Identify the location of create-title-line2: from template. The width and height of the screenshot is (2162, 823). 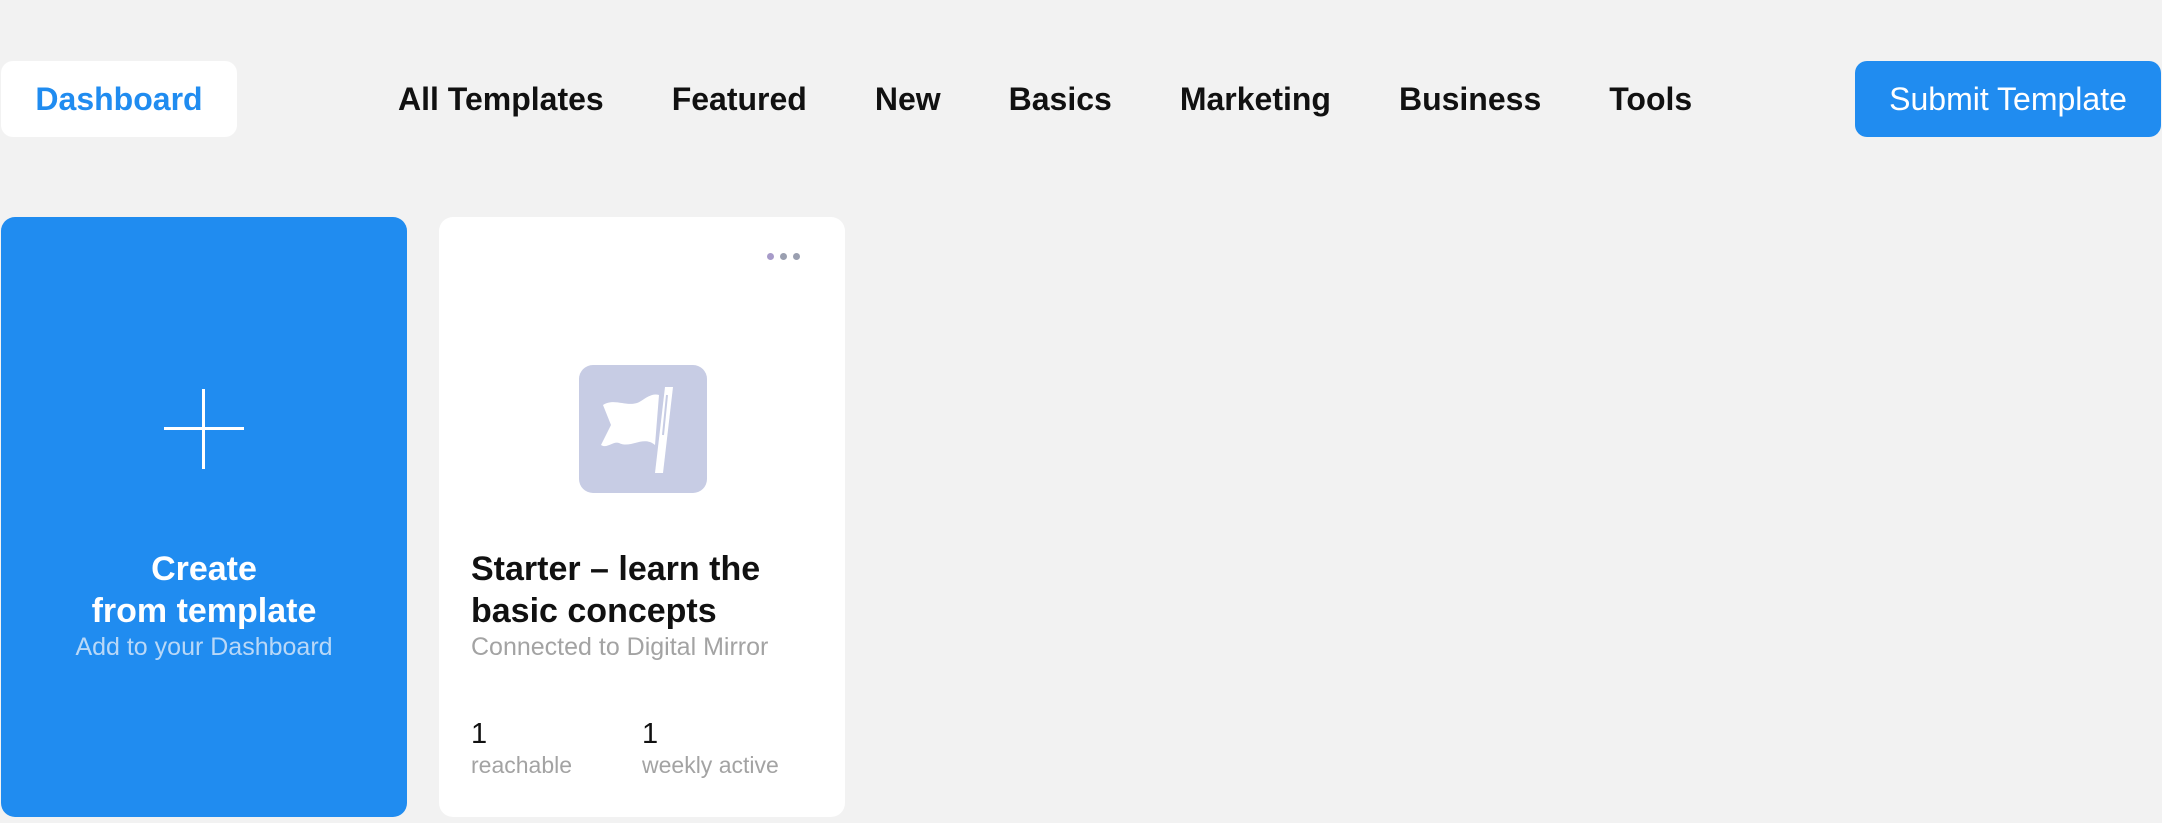
(204, 611).